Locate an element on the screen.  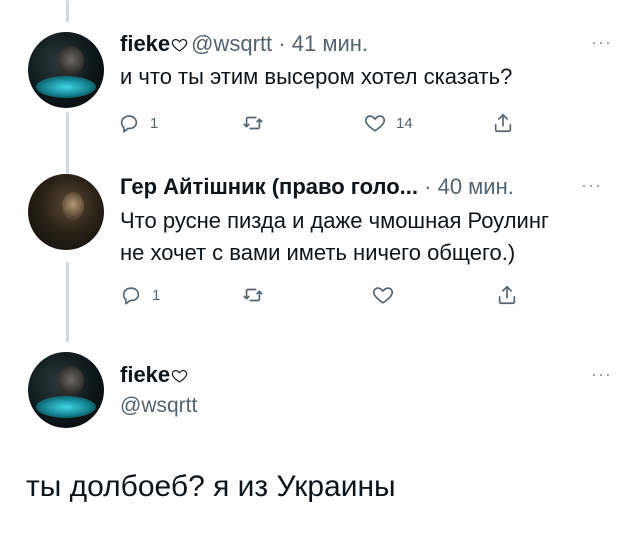
tweet-header: fieke @wsqrtt · 41 мин. is located at coordinates (244, 44).